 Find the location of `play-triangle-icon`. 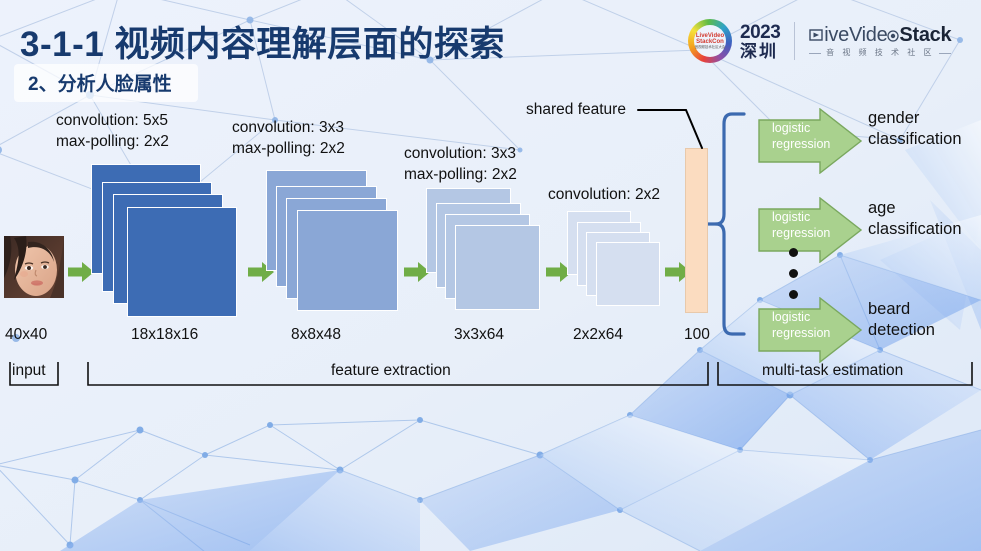

play-triangle-icon is located at coordinates (816, 35).